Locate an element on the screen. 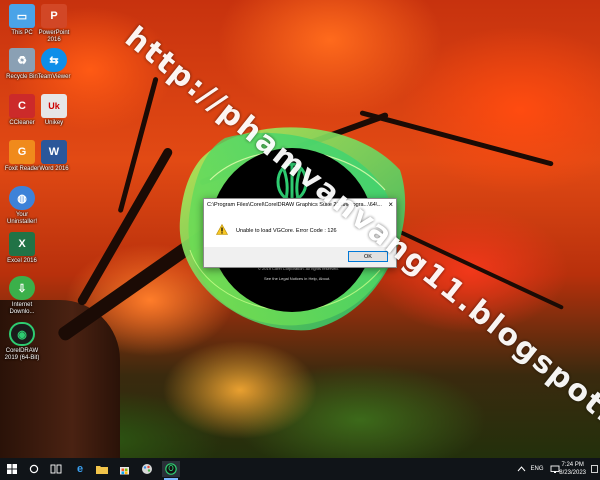  icon-label: TeamViewer is located at coordinates (54, 77).